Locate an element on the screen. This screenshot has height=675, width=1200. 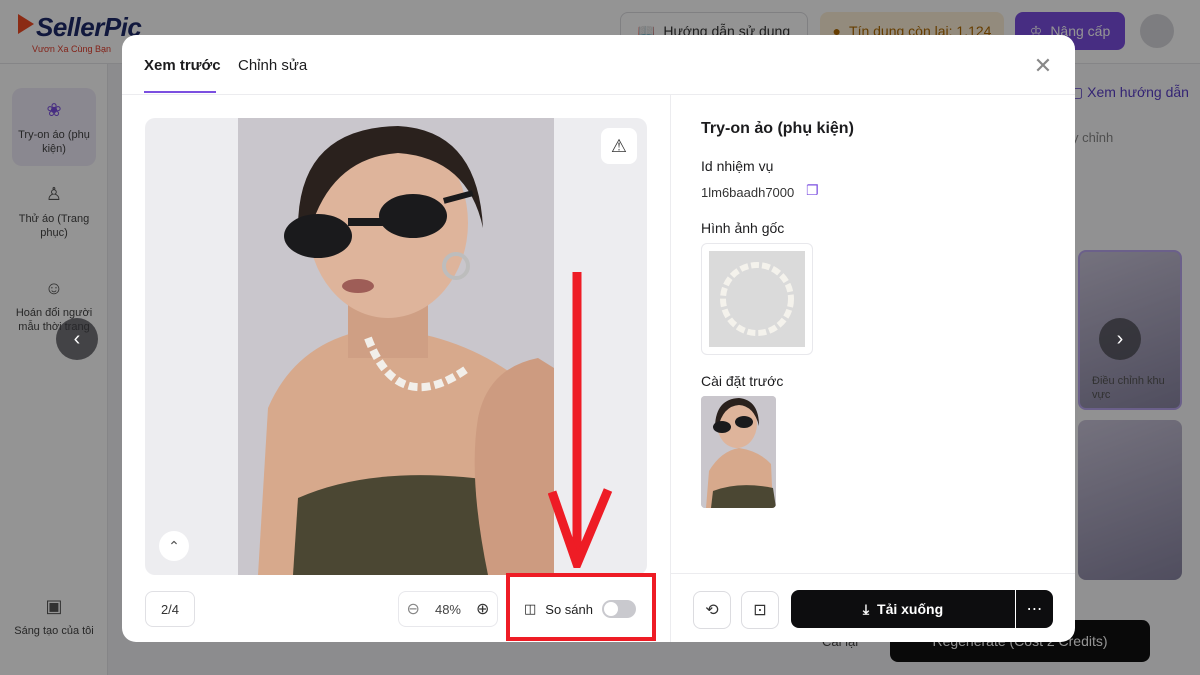
footer-divider is located at coordinates (872, 573).